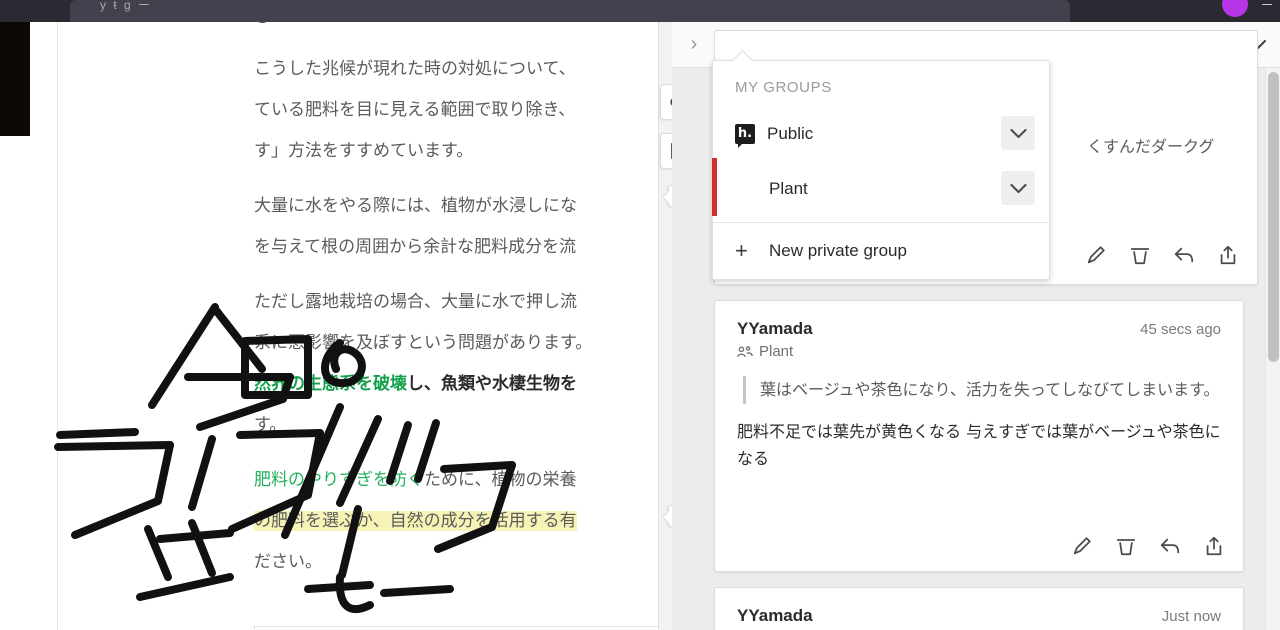 This screenshot has width=1280, height=630. Describe the element at coordinates (1235, 8) in the screenshot. I see `profile-avatar` at that location.